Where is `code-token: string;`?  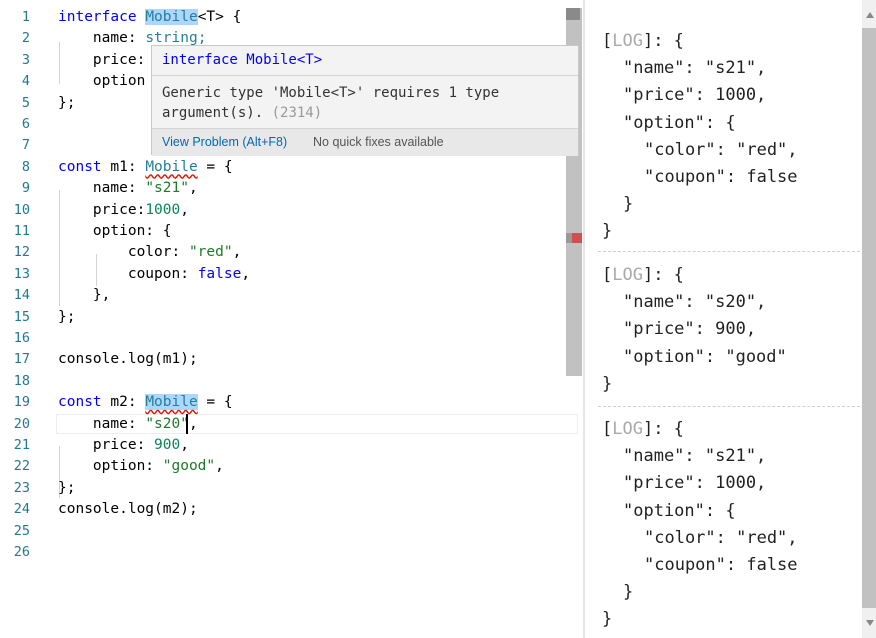
code-token: string; is located at coordinates (176, 38).